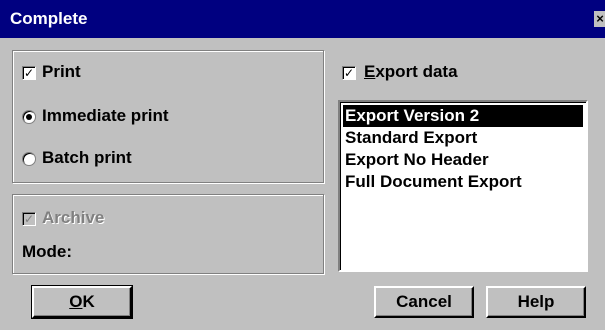  What do you see at coordinates (599, 19) in the screenshot?
I see `close-icon: ×` at bounding box center [599, 19].